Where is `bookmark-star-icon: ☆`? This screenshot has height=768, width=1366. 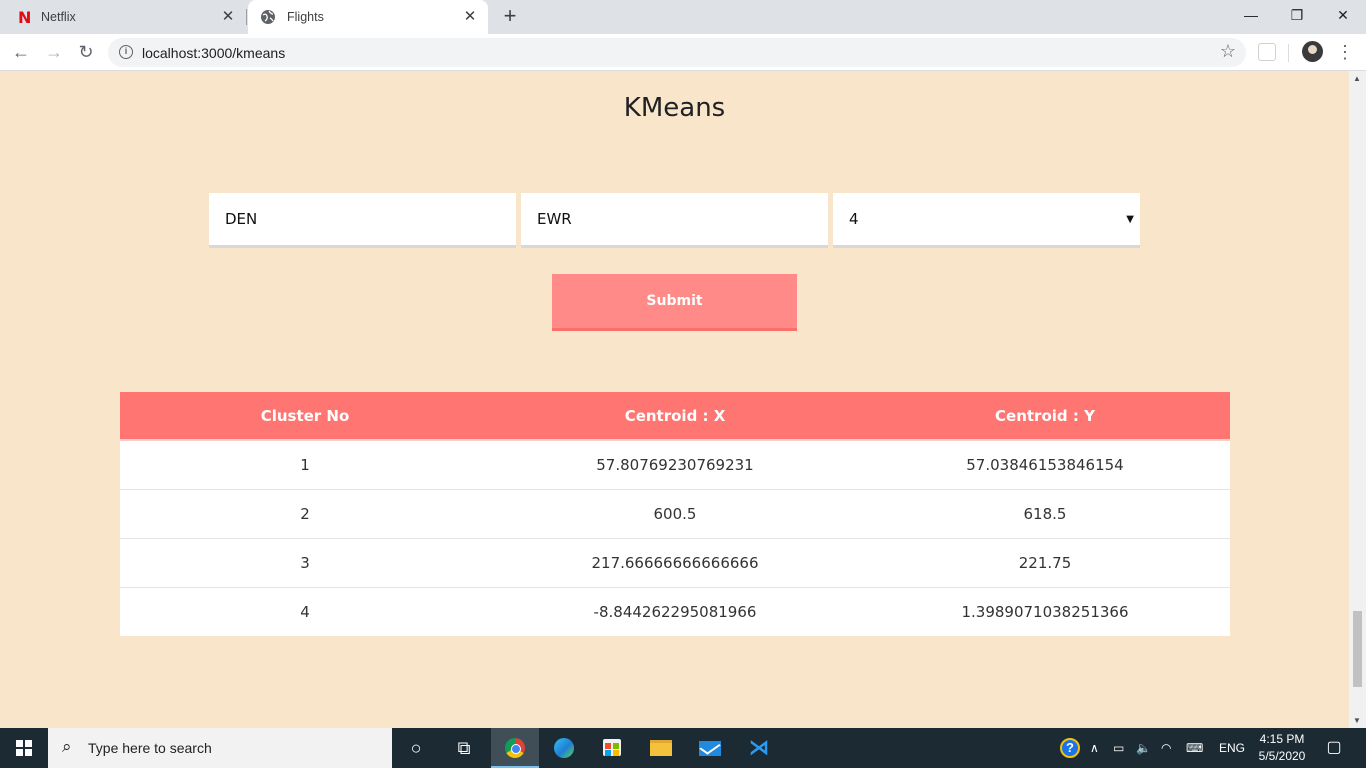
bookmark-star-icon: ☆ is located at coordinates (1228, 51).